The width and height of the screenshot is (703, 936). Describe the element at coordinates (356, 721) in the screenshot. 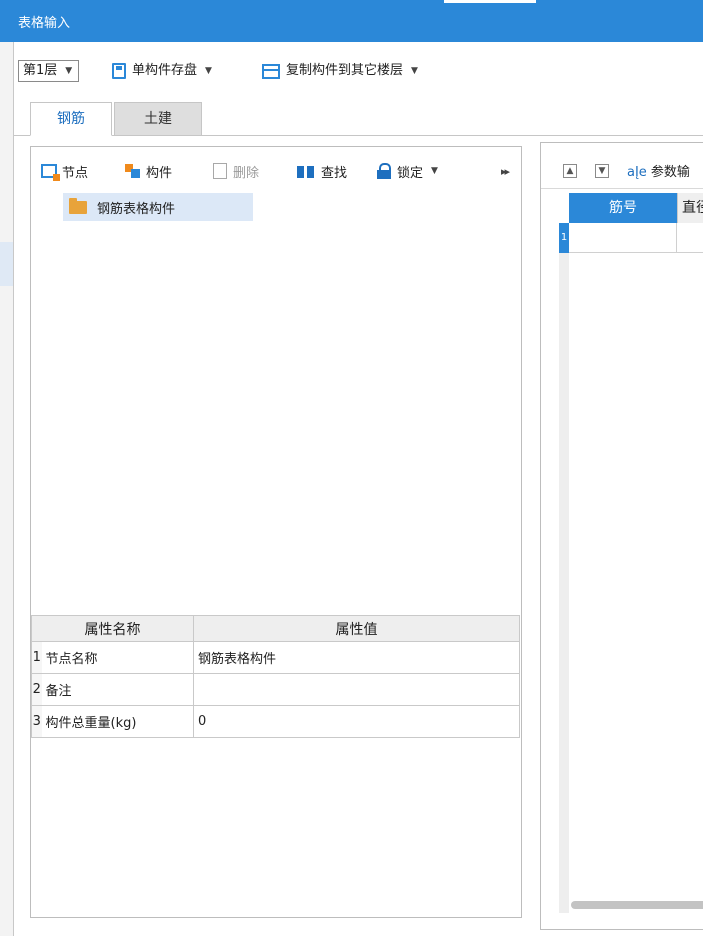

I see `prop-value-cell: 0` at that location.